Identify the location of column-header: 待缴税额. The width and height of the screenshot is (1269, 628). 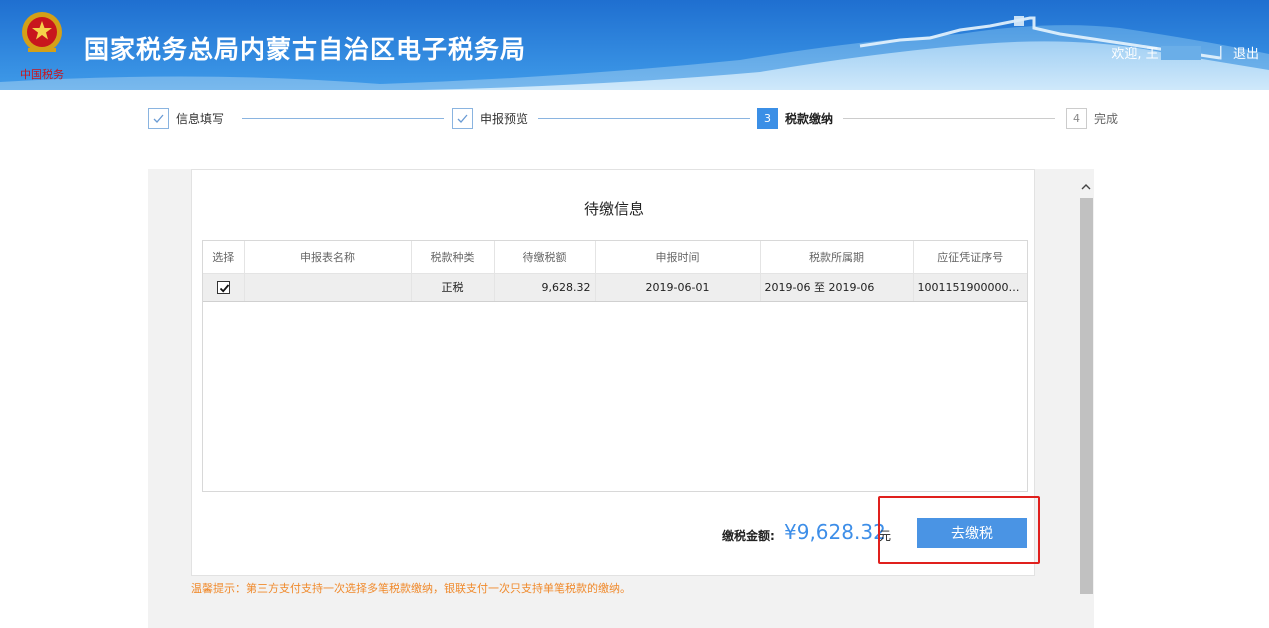
(545, 257).